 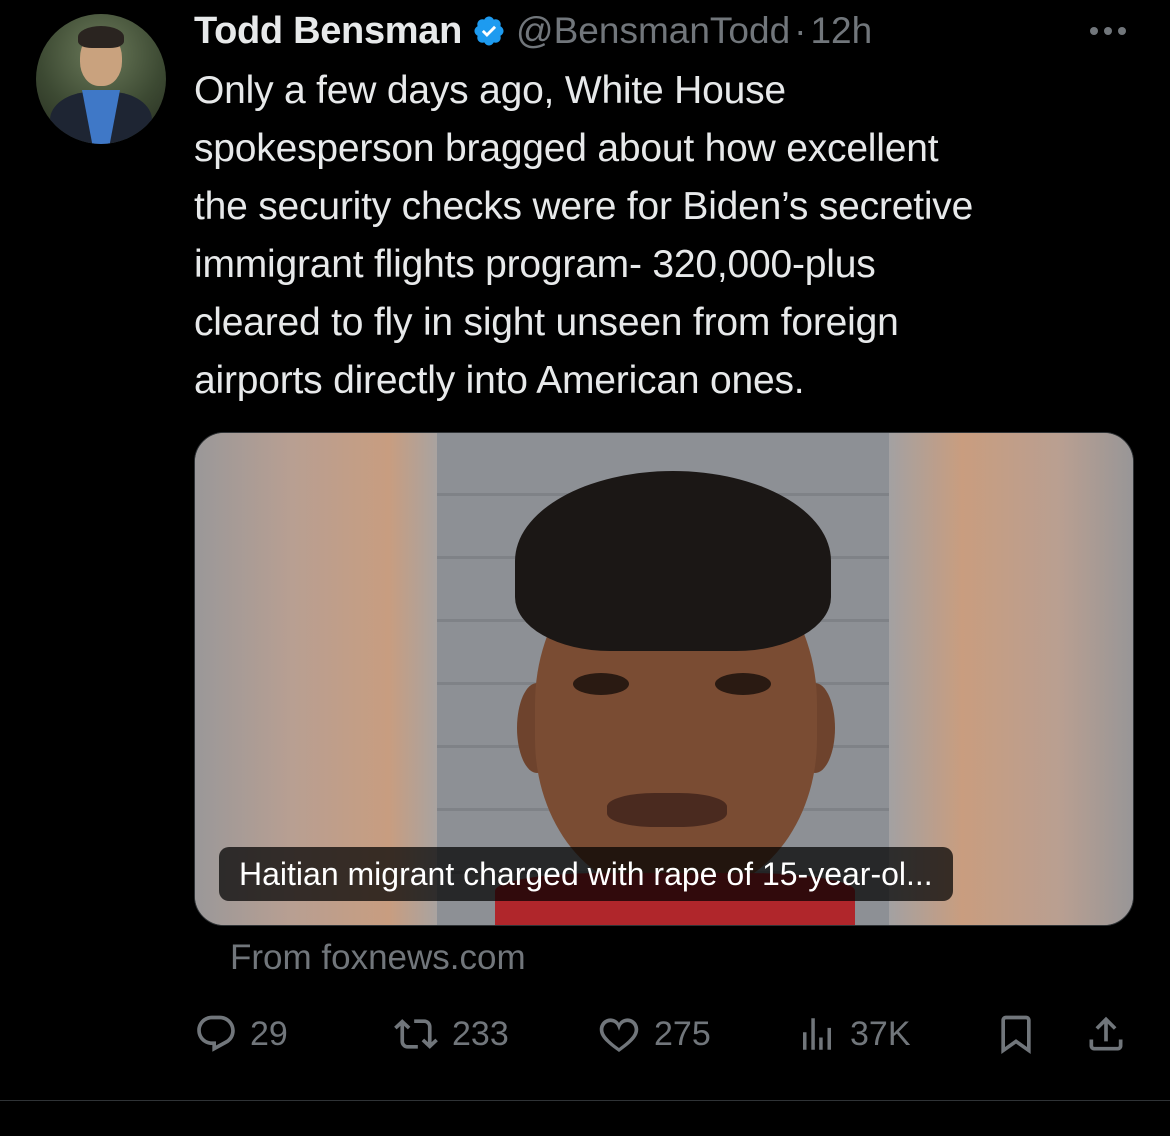 What do you see at coordinates (480, 1033) in the screenshot?
I see `repost-count: 233` at bounding box center [480, 1033].